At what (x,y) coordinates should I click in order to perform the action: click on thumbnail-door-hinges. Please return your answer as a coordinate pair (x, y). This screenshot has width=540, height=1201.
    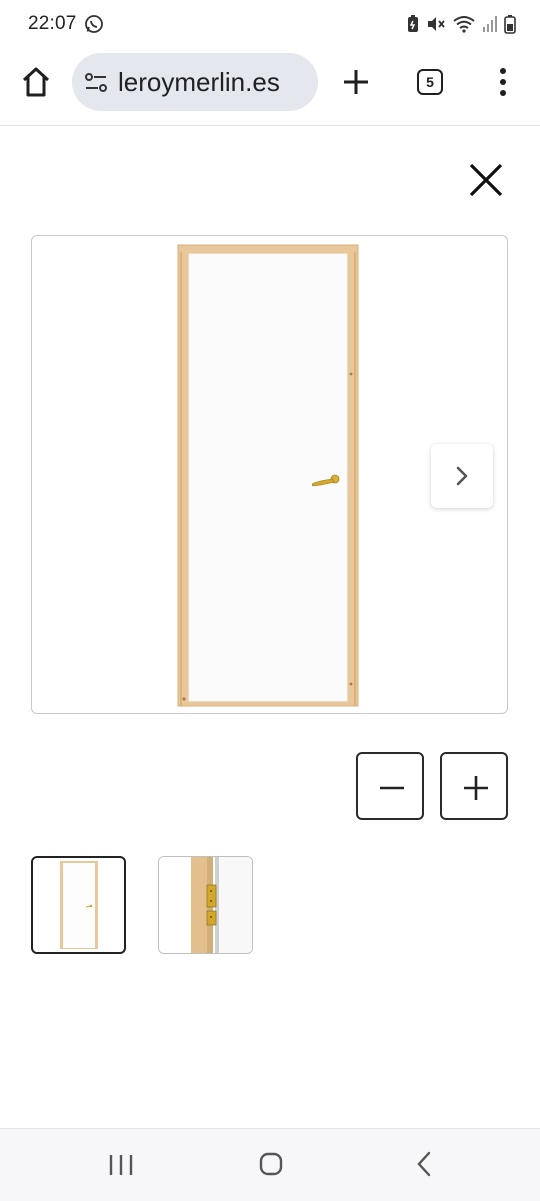
    Looking at the image, I should click on (205, 905).